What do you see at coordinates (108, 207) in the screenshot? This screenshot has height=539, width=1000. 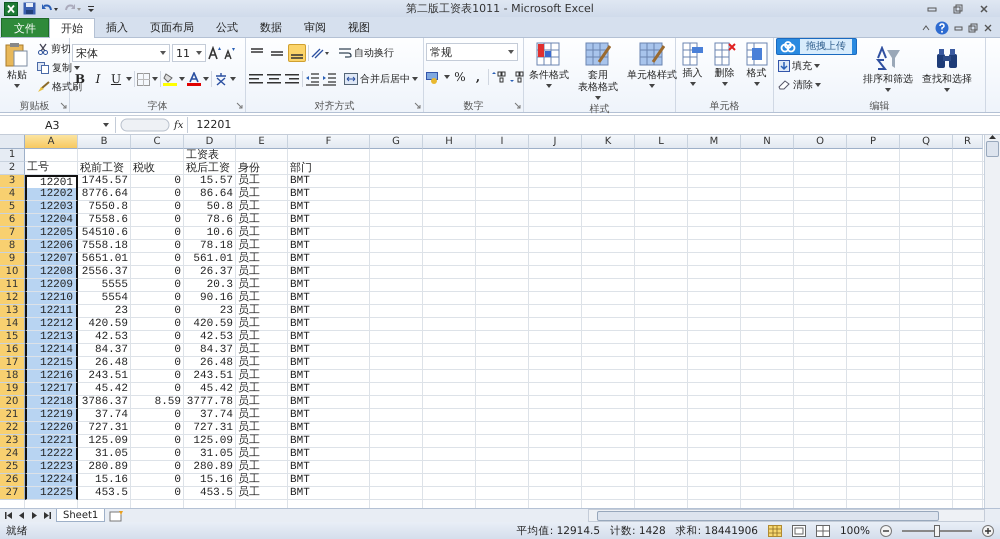 I see `table-cell-text: 7550.8` at bounding box center [108, 207].